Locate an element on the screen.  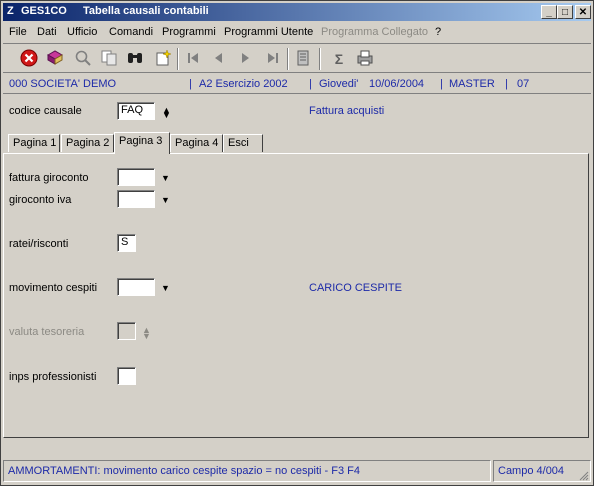
giroconto-iva-input is located at coordinates (136, 199).